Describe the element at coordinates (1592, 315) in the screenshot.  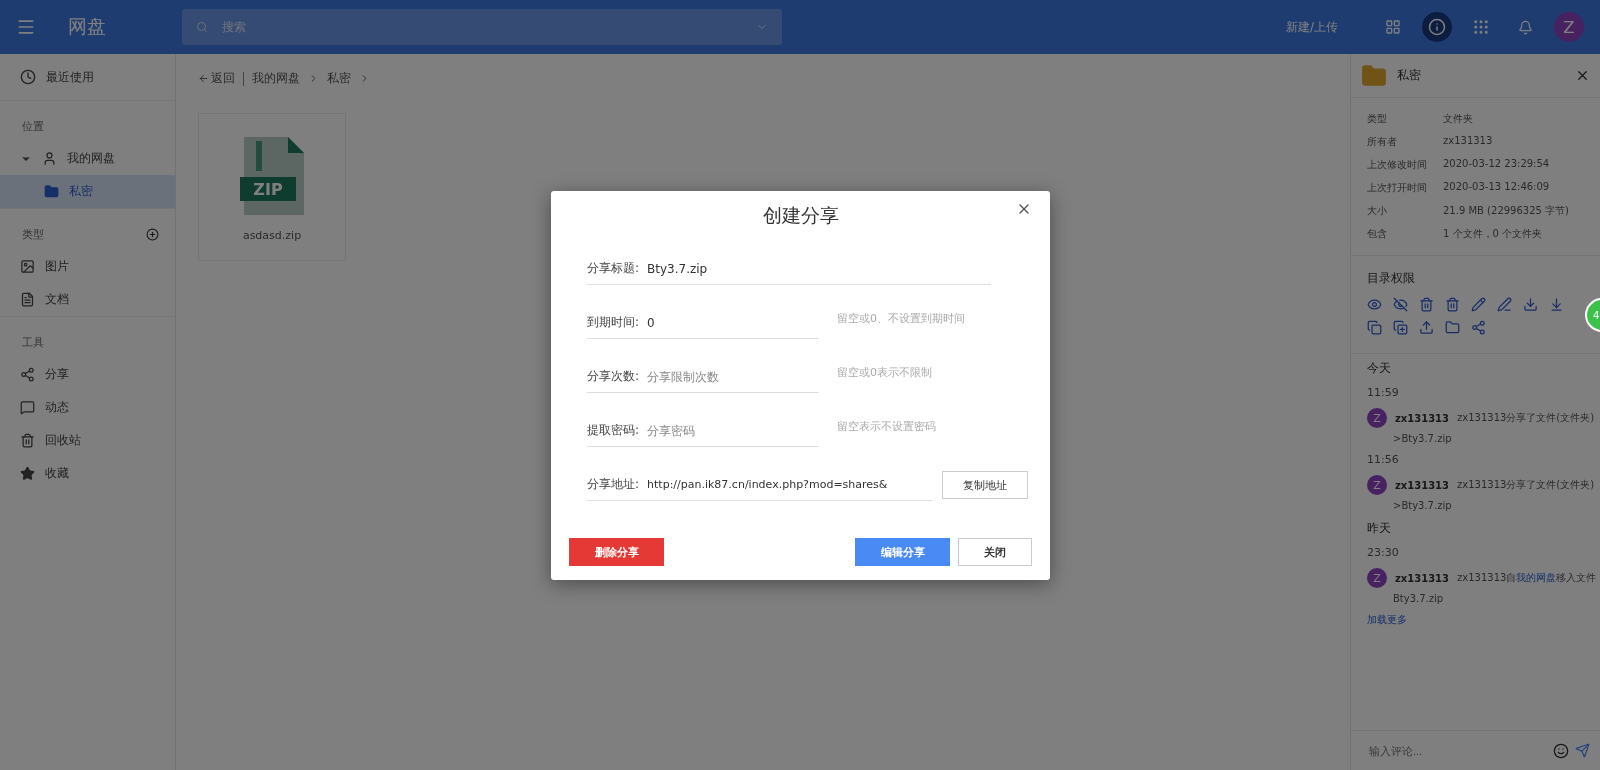
I see `floating-badge: 4` at that location.